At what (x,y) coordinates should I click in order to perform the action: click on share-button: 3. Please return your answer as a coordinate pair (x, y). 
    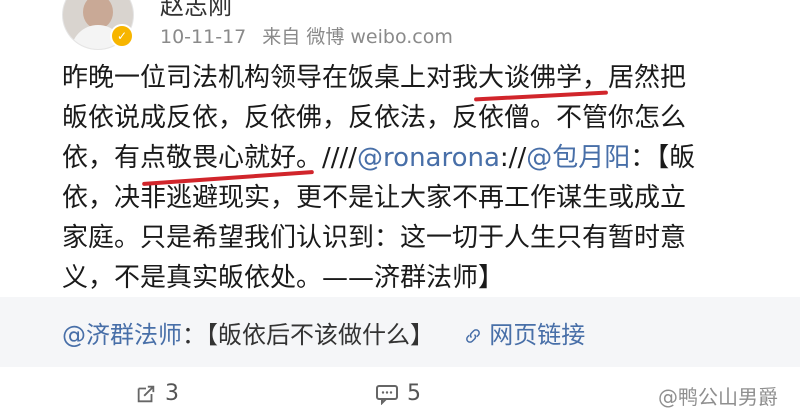
    Looking at the image, I should click on (157, 393).